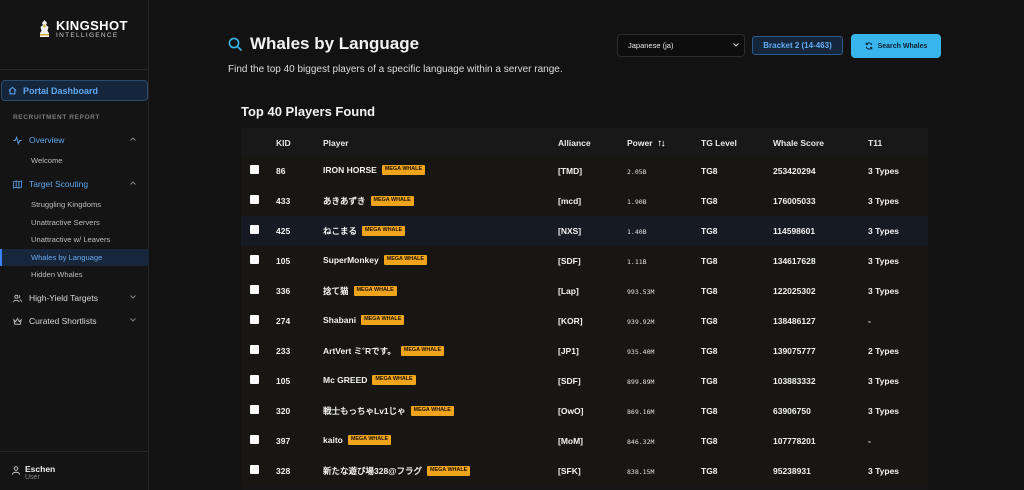 The width and height of the screenshot is (1024, 490). I want to click on cell-whale-score: 122025302, so click(794, 291).